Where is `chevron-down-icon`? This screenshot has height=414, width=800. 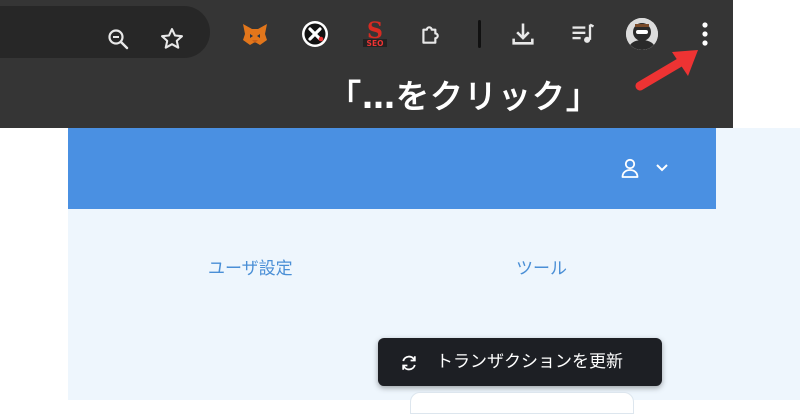
chevron-down-icon is located at coordinates (662, 168).